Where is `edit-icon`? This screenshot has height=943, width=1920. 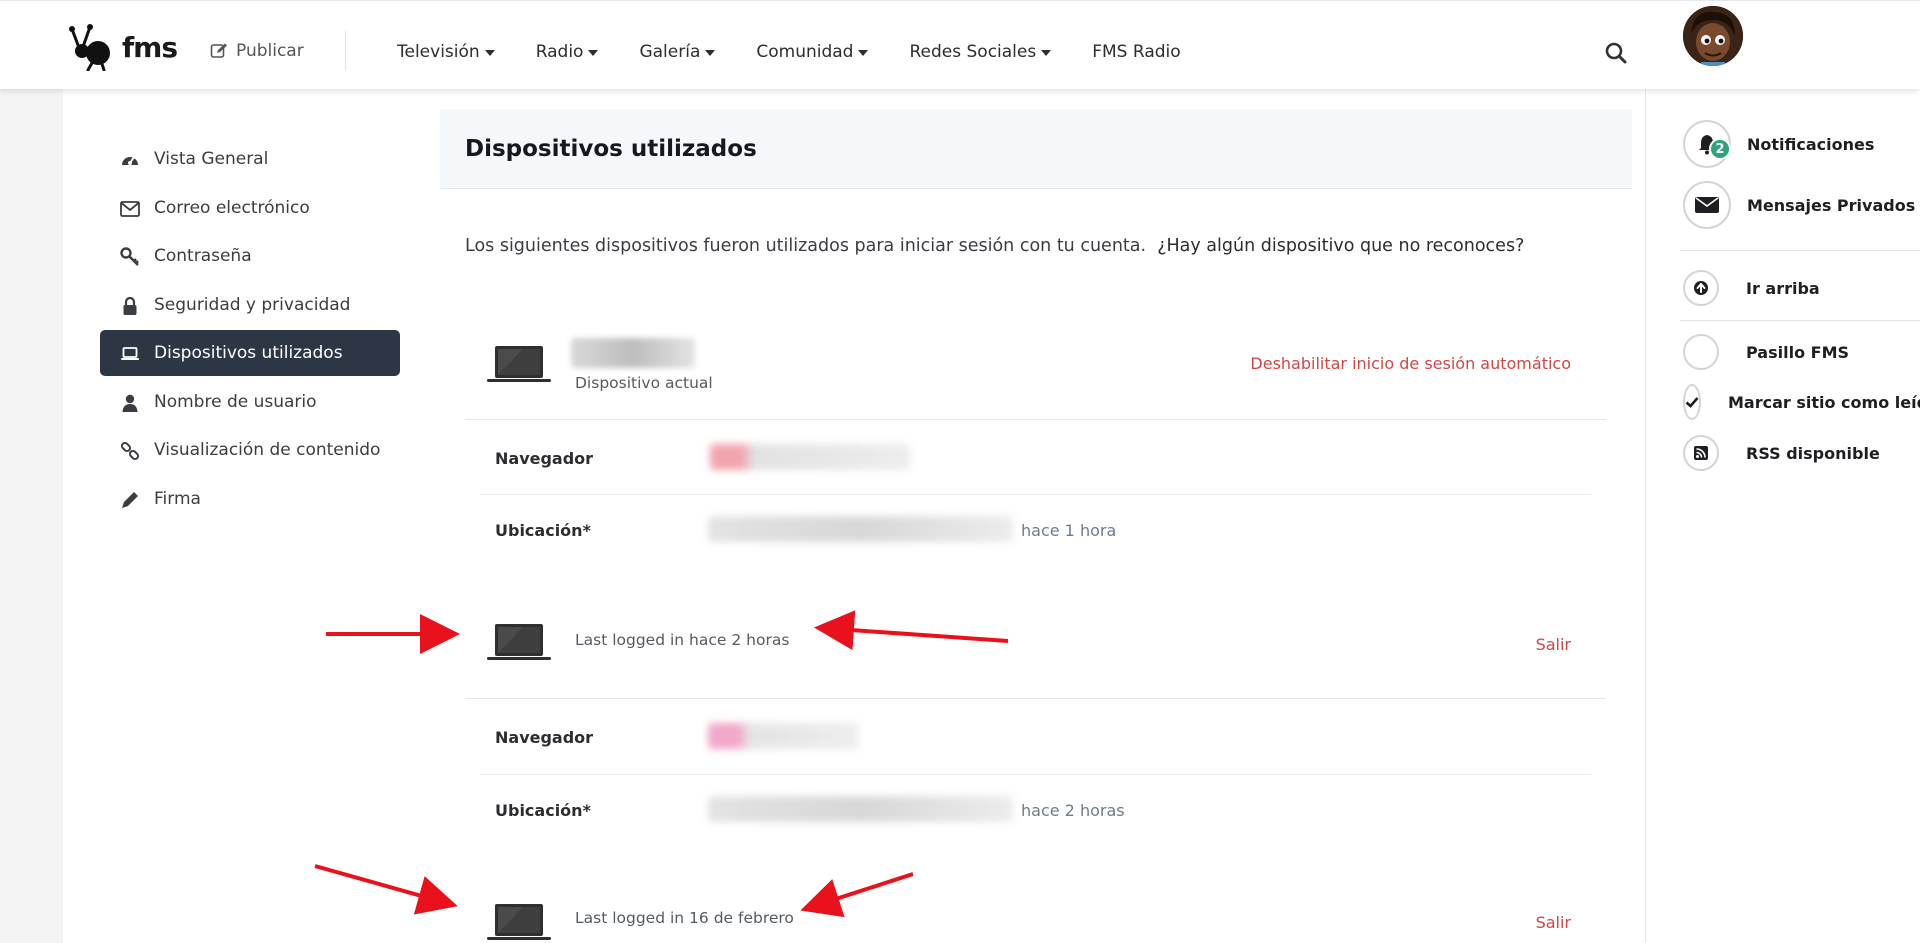
edit-icon is located at coordinates (218, 50).